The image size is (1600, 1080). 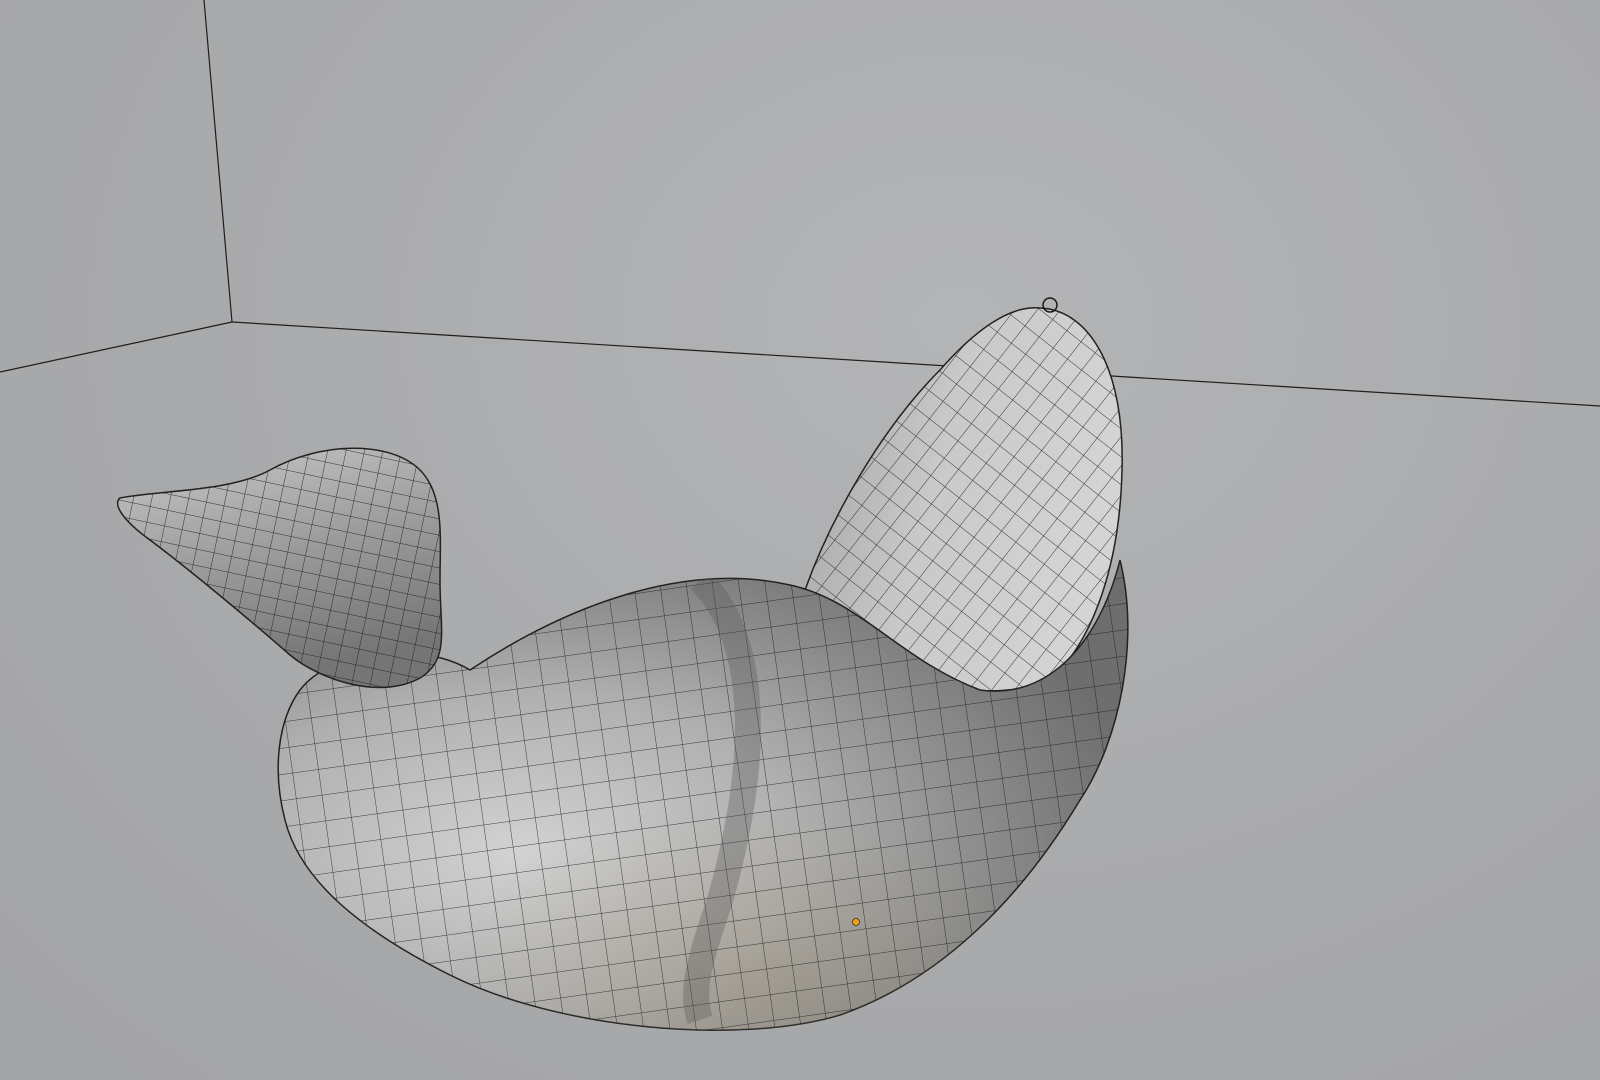 I want to click on grid-line-vertical, so click(x=218, y=161).